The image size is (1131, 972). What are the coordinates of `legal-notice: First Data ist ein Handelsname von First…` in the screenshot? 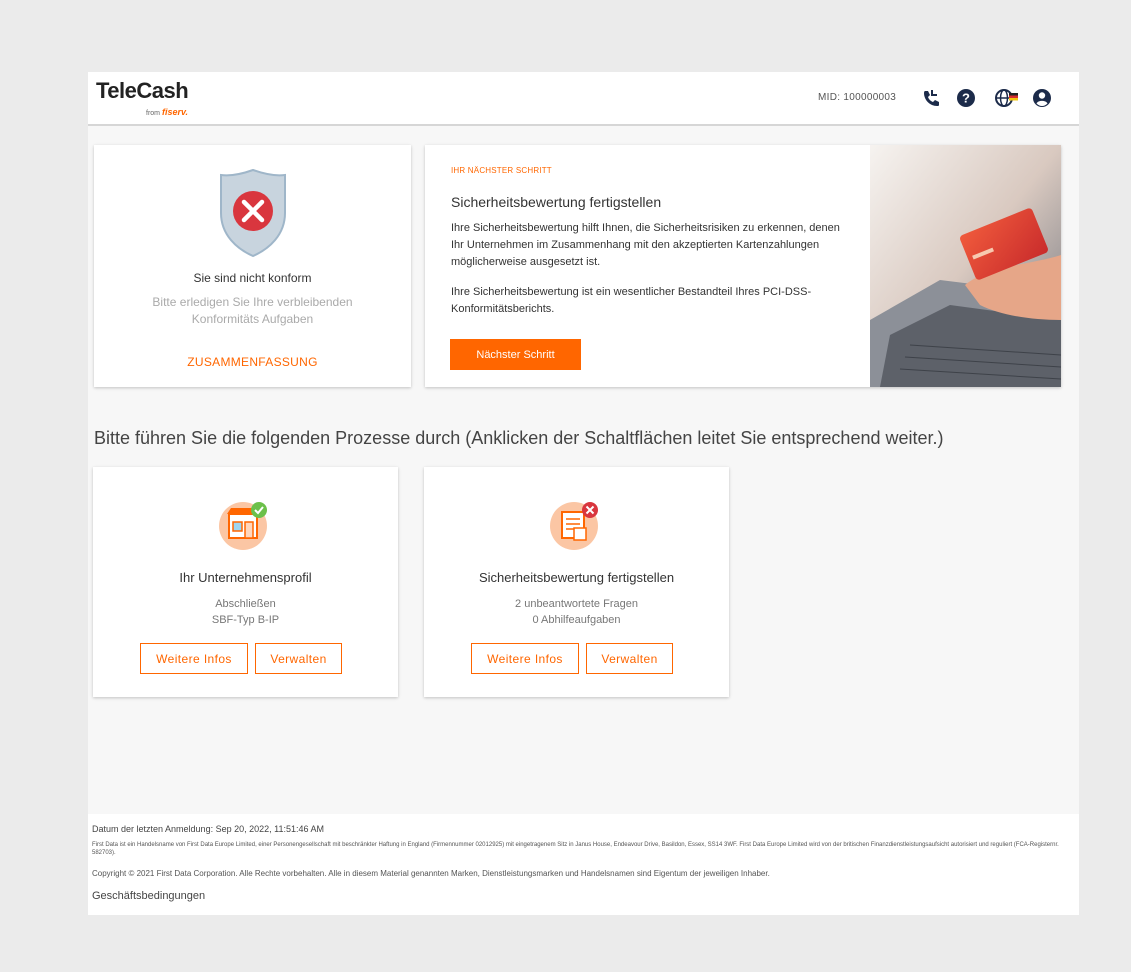 It's located at (575, 849).